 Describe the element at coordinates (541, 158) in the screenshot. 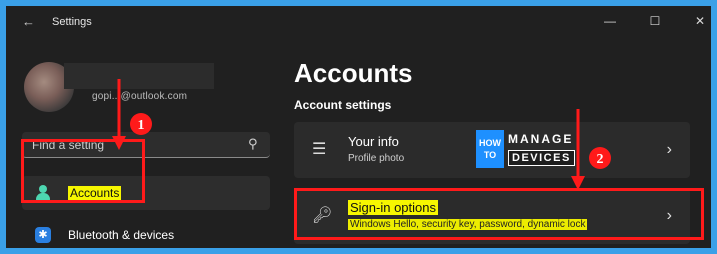

I see `logo-devices: DEVICES` at that location.